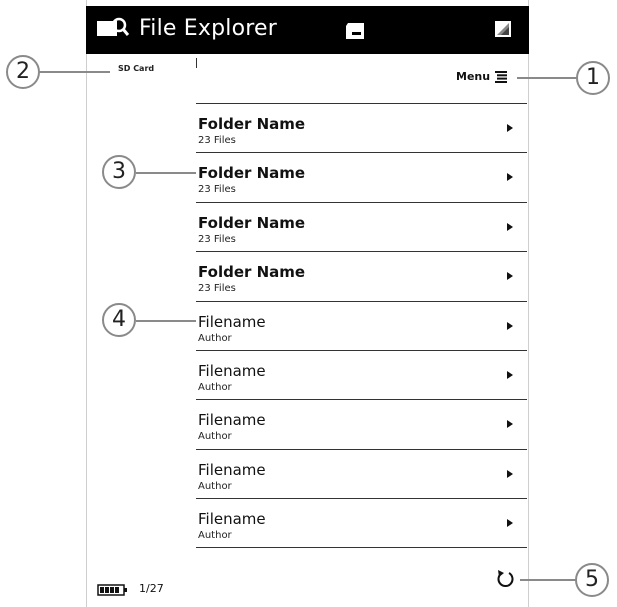 This screenshot has height=607, width=617. I want to click on menu-button: Menu, so click(482, 76).